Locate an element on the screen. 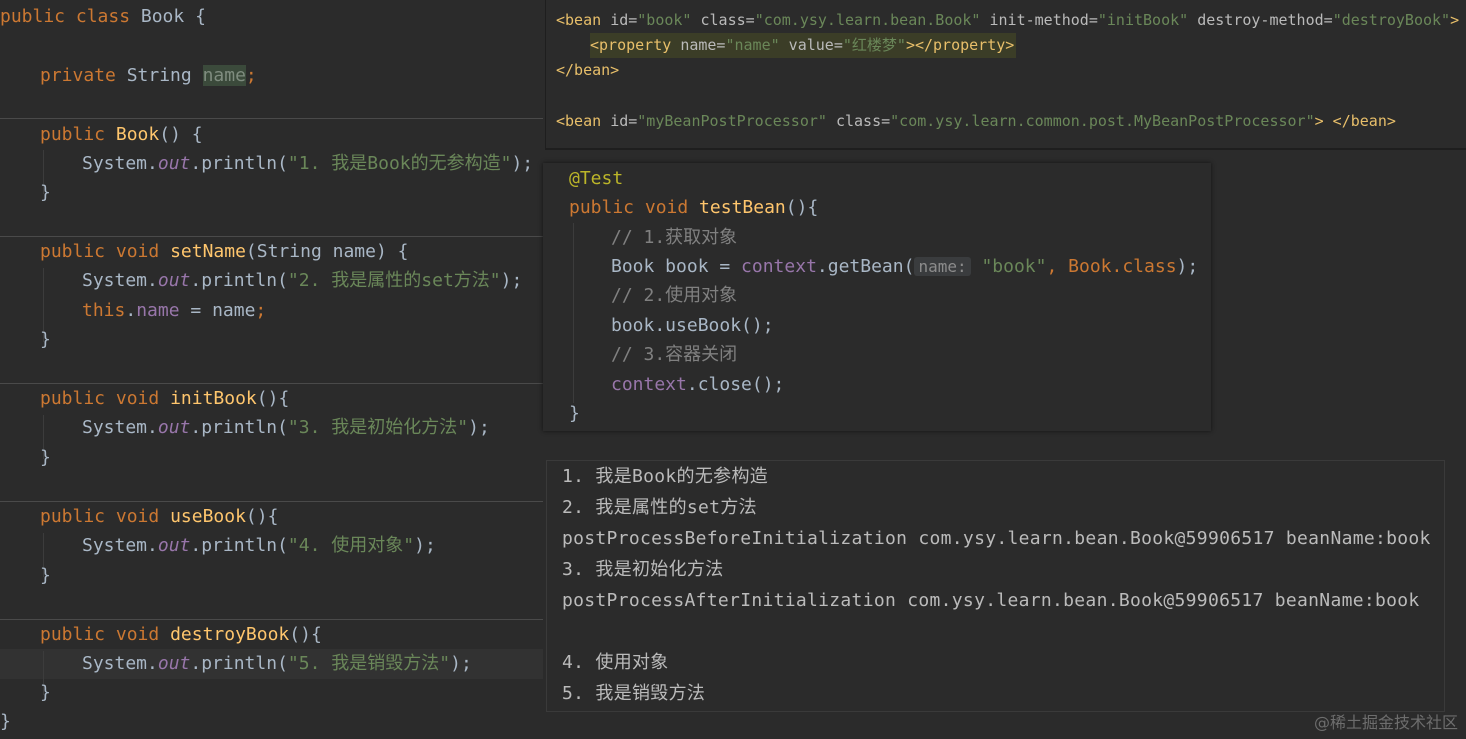  method-separator is located at coordinates (271, 118).